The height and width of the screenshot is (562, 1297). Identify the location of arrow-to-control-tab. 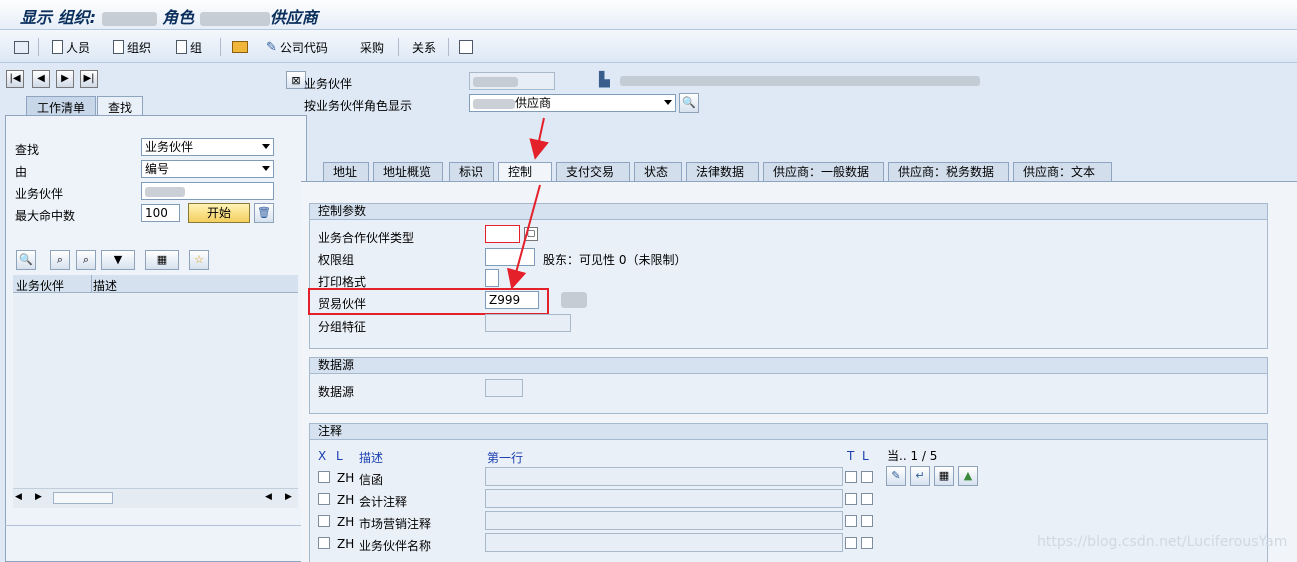
(539, 138).